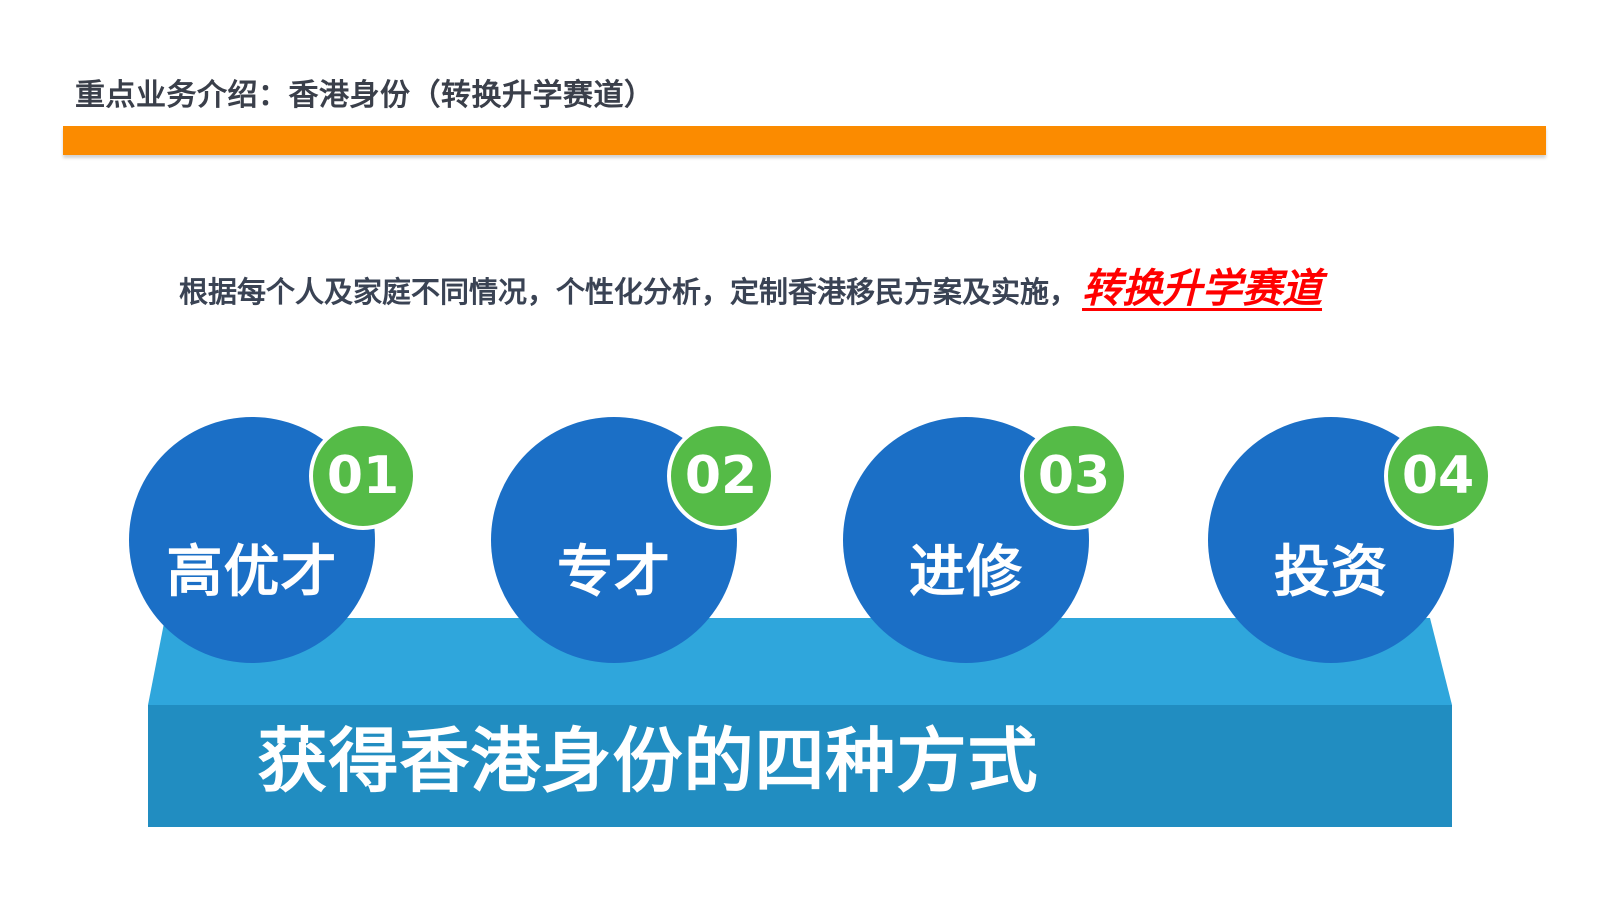  What do you see at coordinates (648, 761) in the screenshot?
I see `base-label: 获得香港身份的四种方式` at bounding box center [648, 761].